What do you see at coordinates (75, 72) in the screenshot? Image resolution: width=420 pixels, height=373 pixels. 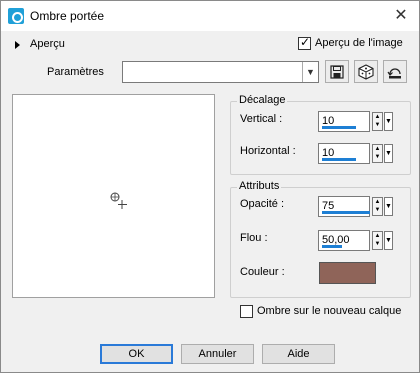 I see `parametres-label: Paramètres` at bounding box center [75, 72].